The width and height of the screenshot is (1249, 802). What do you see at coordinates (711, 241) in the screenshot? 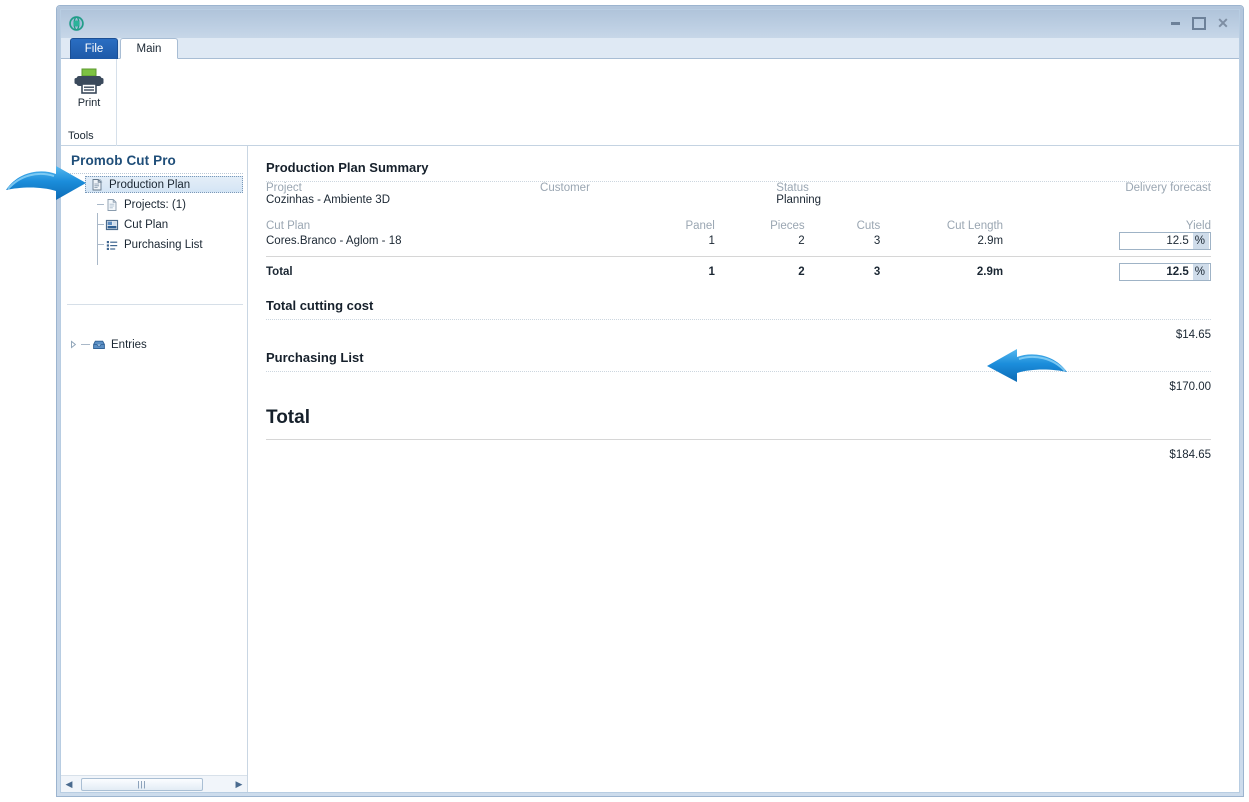
I see `cut-plan-panel: 1` at bounding box center [711, 241].